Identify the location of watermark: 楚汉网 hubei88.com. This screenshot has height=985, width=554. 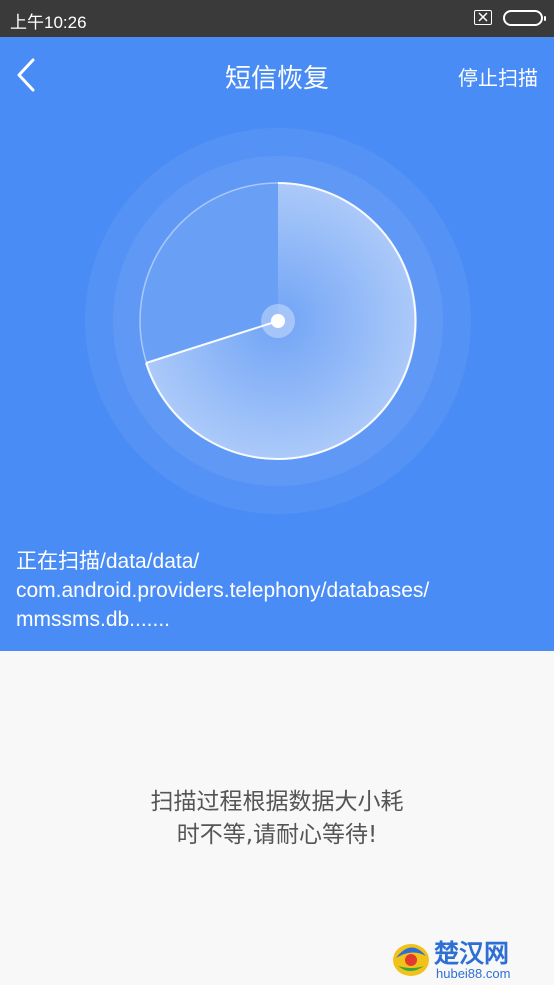
(471, 959).